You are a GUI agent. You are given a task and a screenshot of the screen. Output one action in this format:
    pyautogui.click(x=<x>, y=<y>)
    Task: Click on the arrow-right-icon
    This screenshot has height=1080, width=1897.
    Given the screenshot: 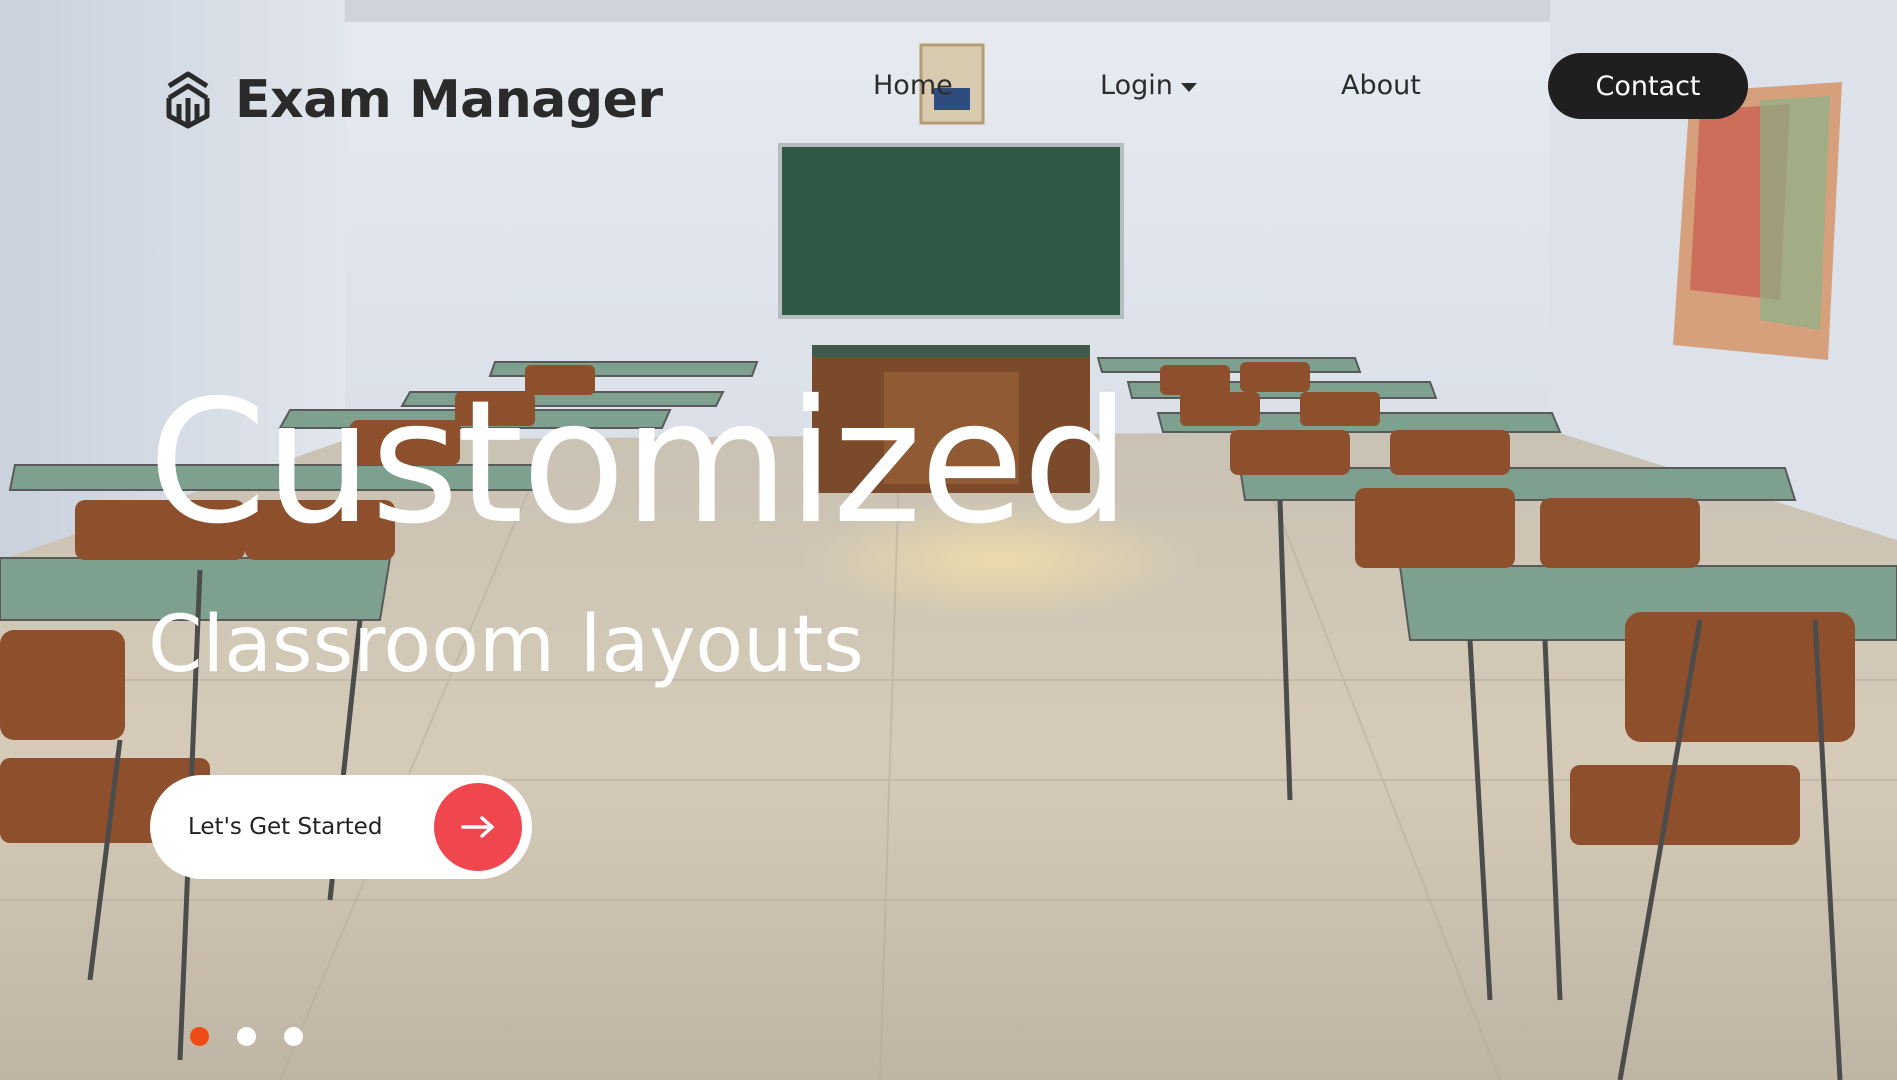 What is the action you would take?
    pyautogui.click(x=478, y=827)
    